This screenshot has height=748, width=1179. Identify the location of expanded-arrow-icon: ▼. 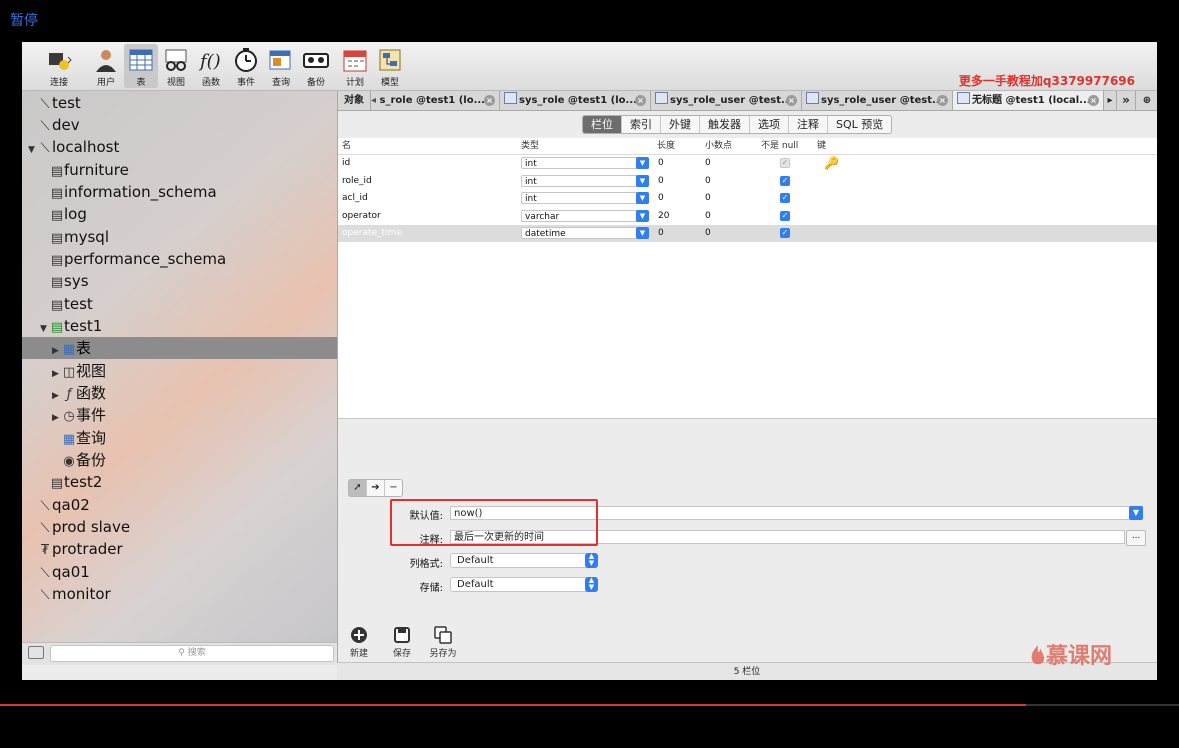
(33, 150).